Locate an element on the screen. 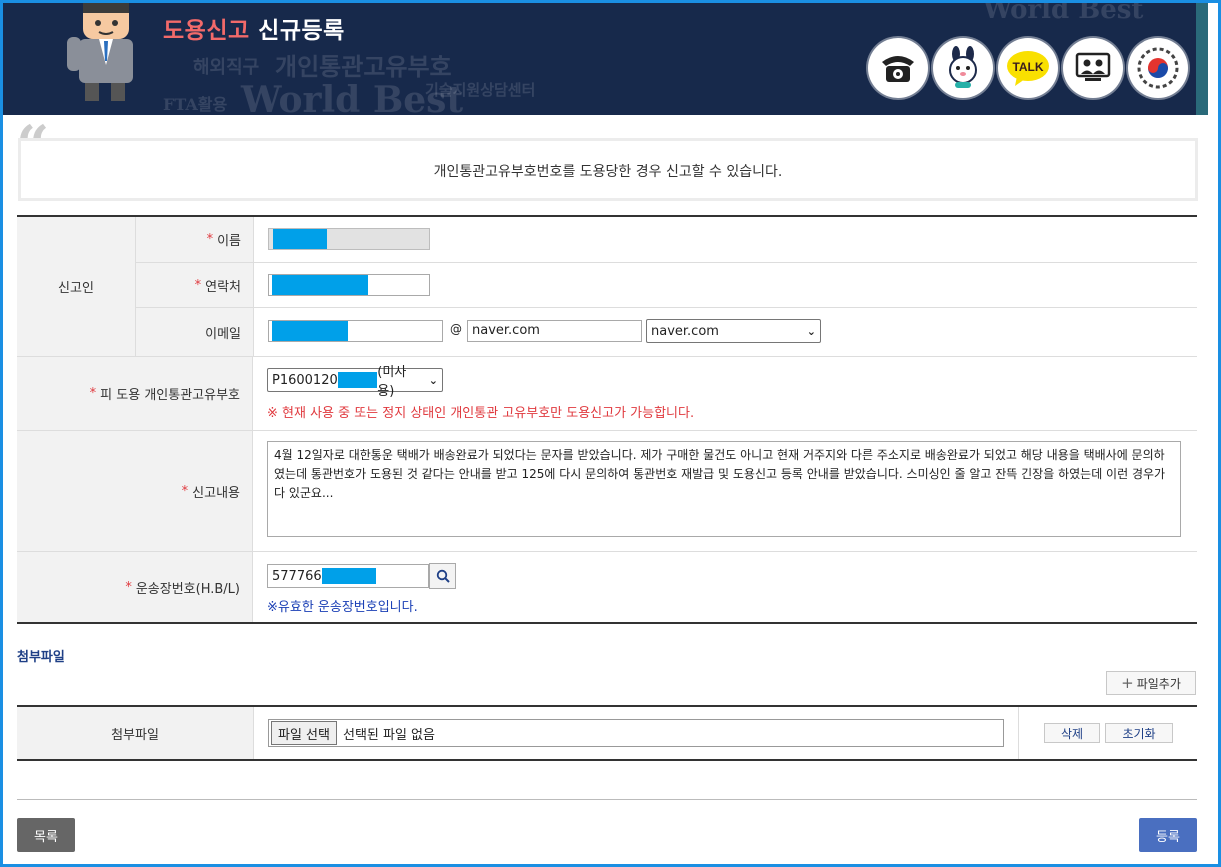 This screenshot has width=1221, height=867. header-bg-word: 해외직구 is located at coordinates (226, 67).